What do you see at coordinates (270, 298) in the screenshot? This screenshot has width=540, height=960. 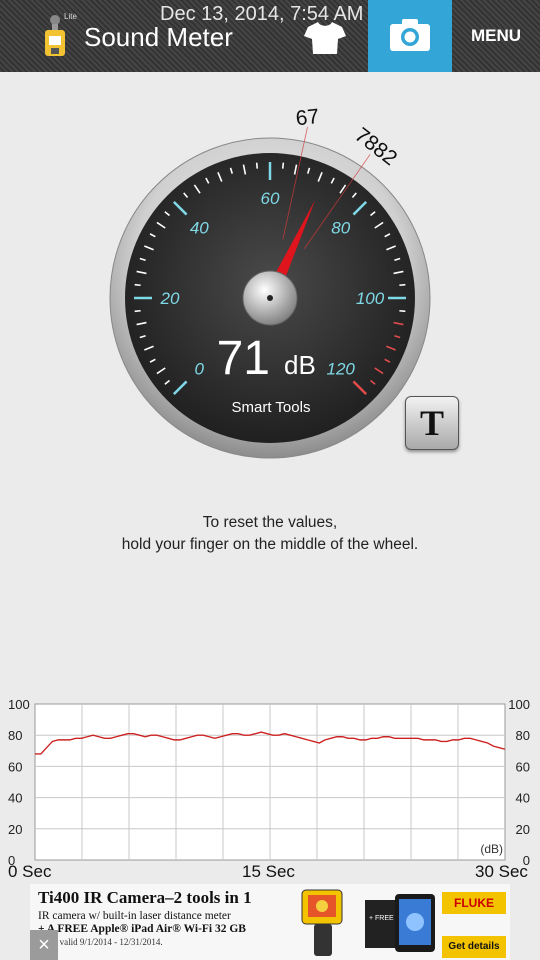 I see `gauge-hub-pin` at bounding box center [270, 298].